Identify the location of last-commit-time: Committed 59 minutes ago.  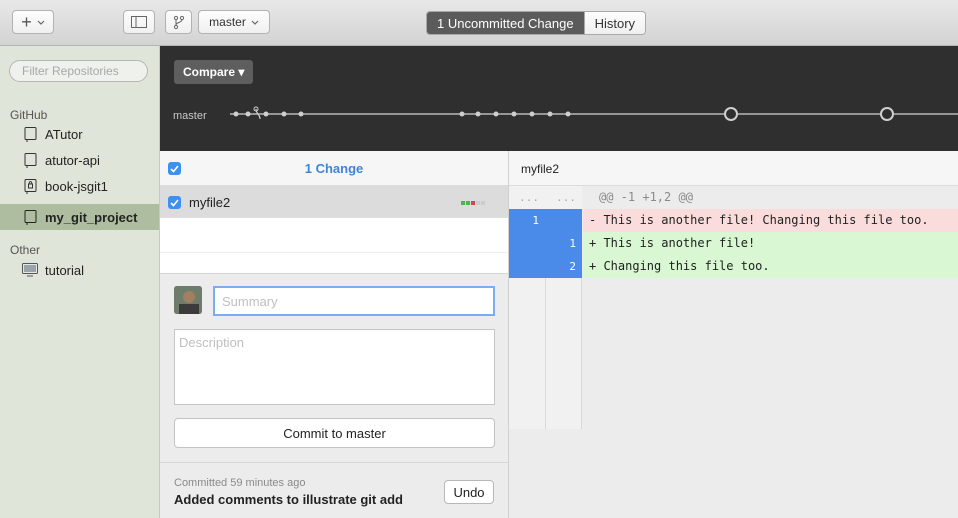
(240, 483).